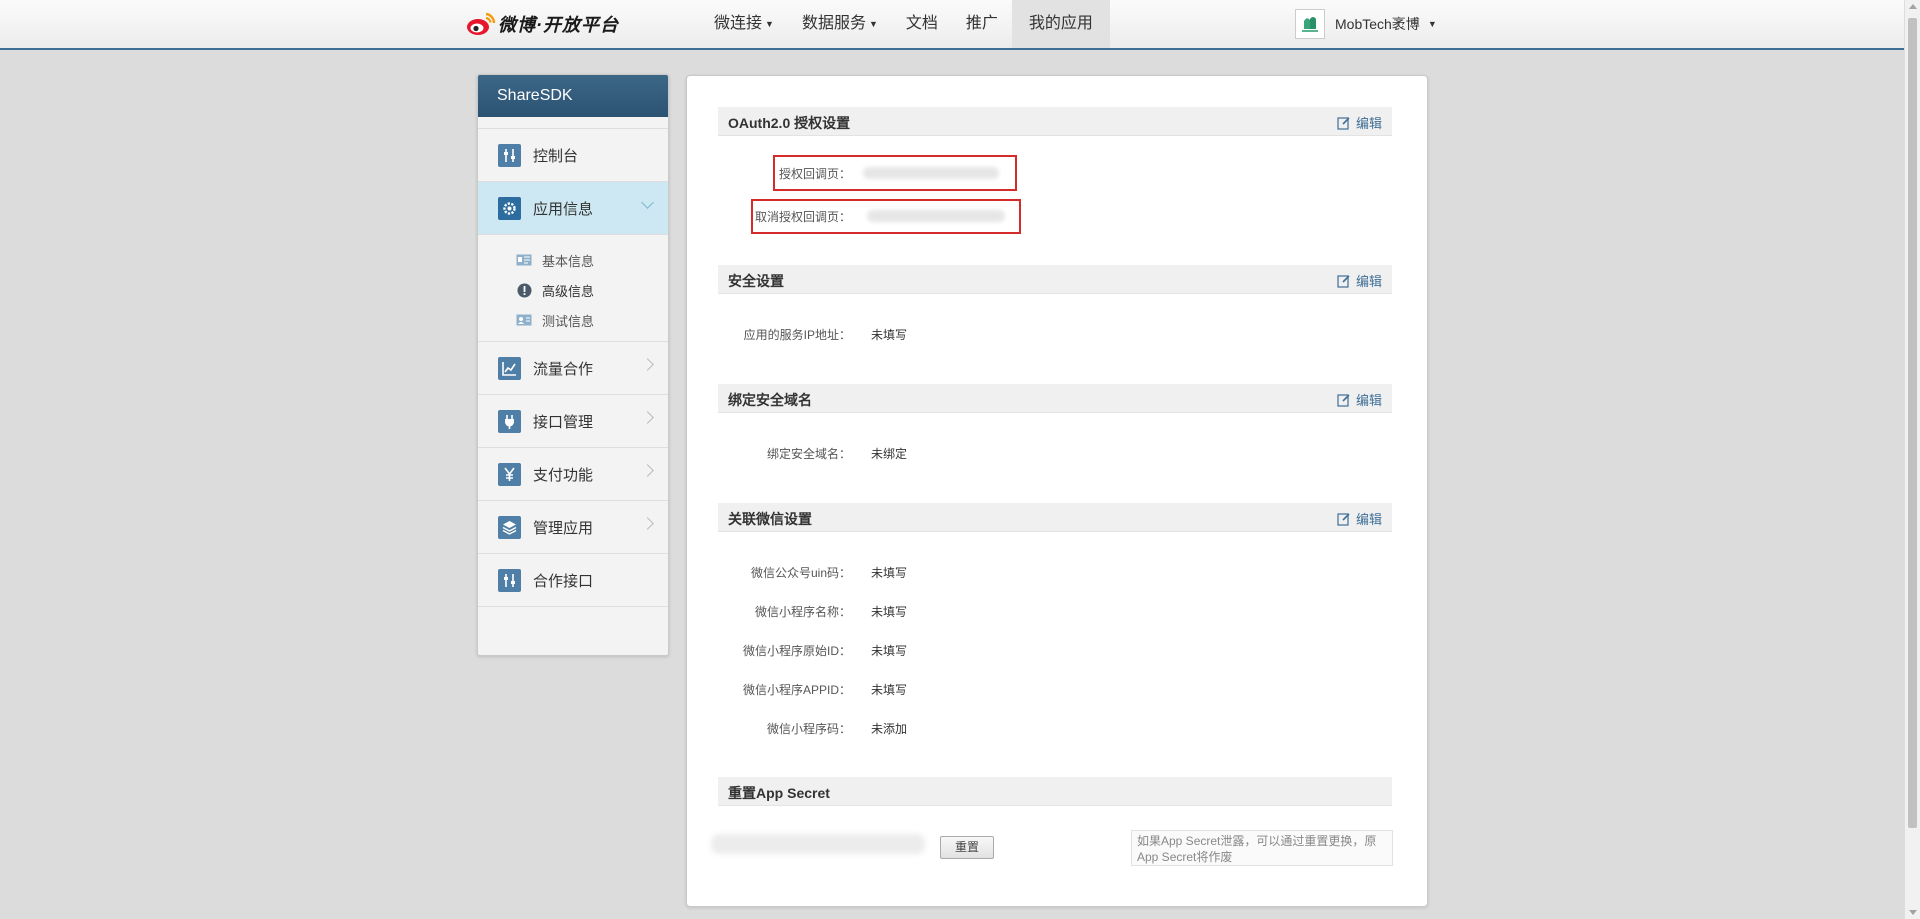 This screenshot has height=919, width=1920. Describe the element at coordinates (889, 334) in the screenshot. I see `server-ip-value: 未填写` at that location.